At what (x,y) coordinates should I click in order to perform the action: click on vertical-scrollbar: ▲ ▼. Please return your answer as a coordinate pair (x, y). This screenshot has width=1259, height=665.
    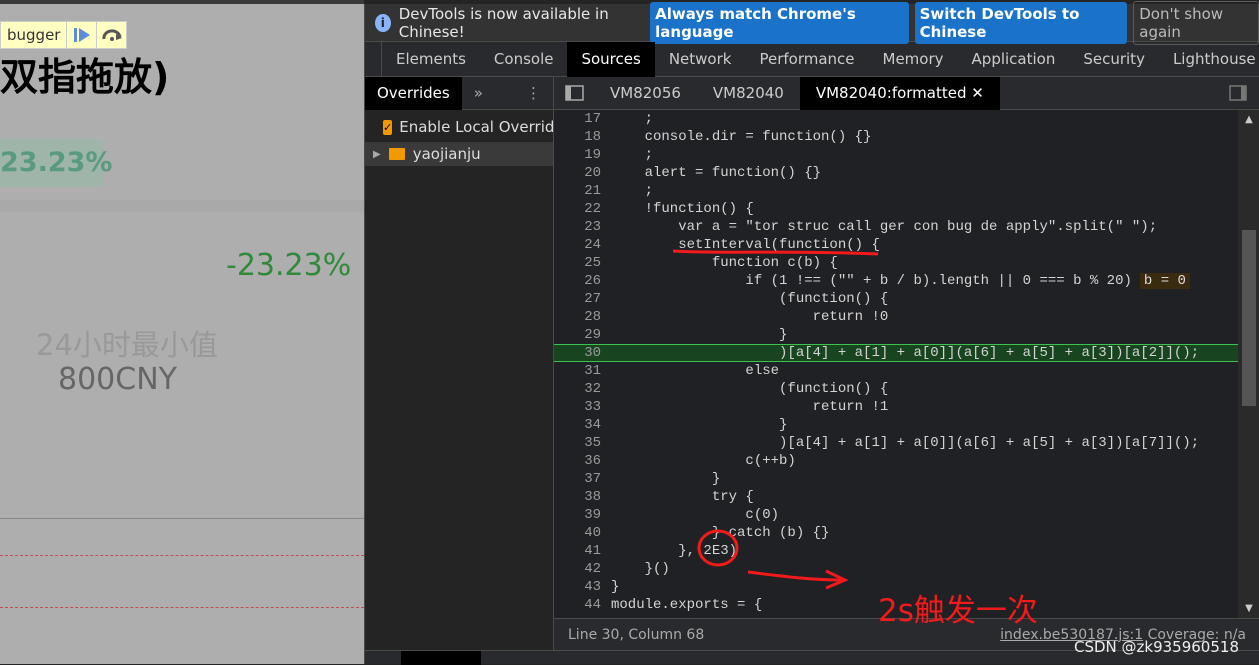
    Looking at the image, I should click on (1248, 364).